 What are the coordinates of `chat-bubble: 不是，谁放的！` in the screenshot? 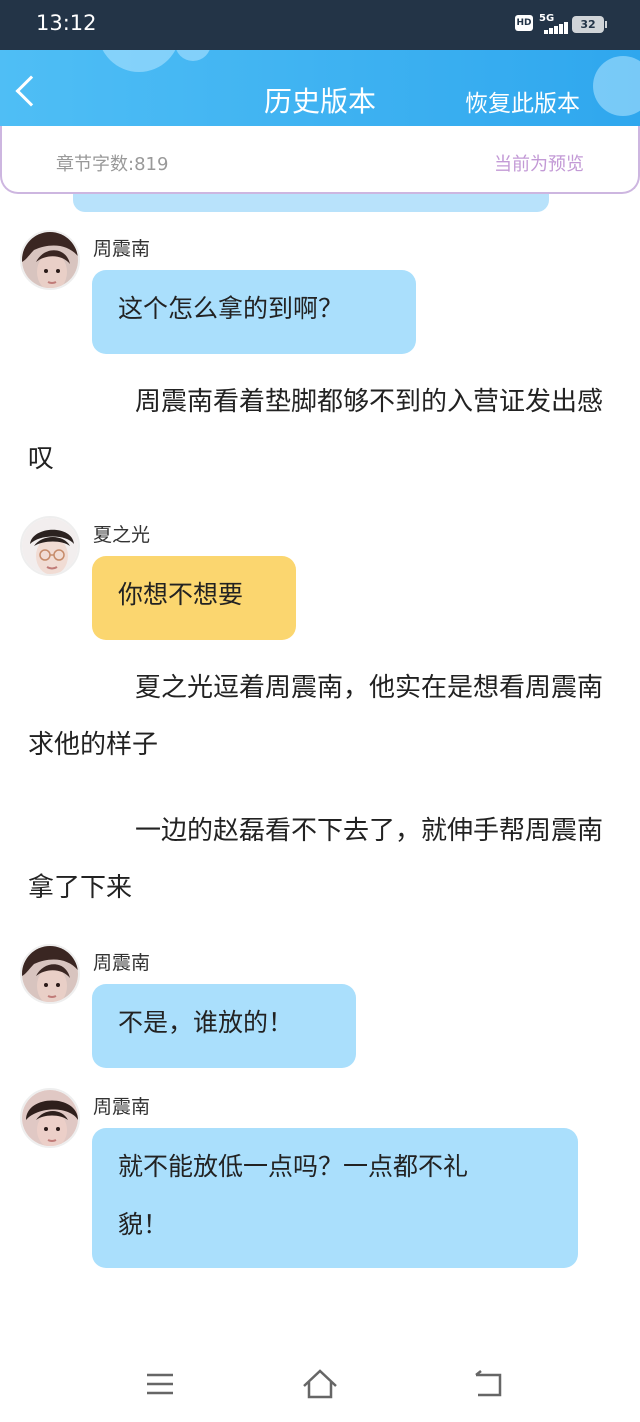 It's located at (224, 1026).